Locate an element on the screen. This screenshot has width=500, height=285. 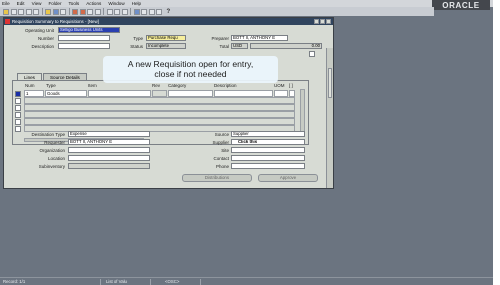
description-field is located at coordinates (84, 46).